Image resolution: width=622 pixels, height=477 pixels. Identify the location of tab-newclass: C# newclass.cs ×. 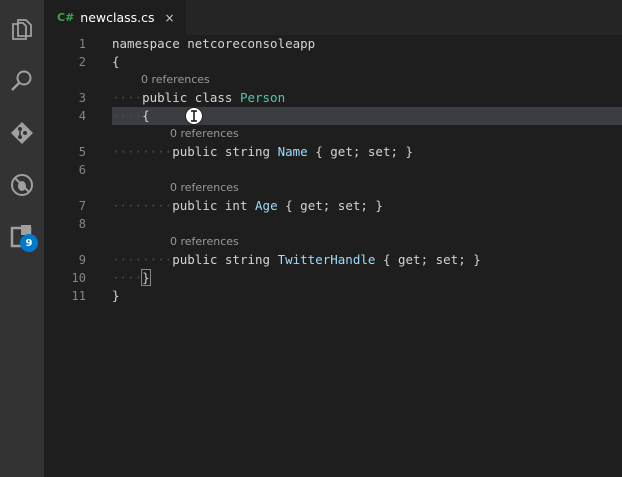
(115, 17).